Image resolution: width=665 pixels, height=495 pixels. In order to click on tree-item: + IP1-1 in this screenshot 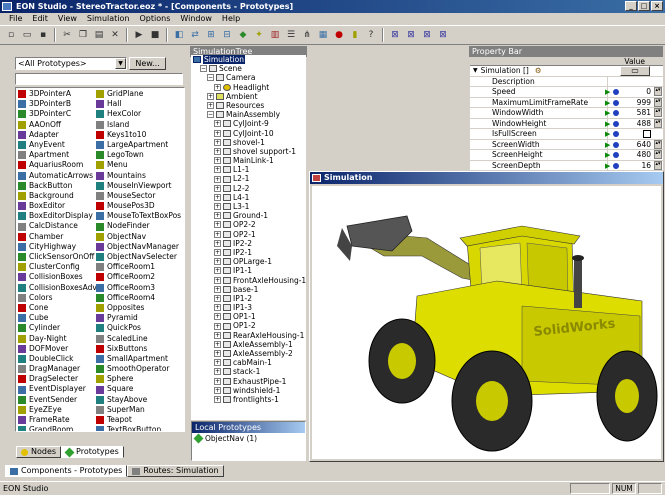, I will do `click(248, 270)`.